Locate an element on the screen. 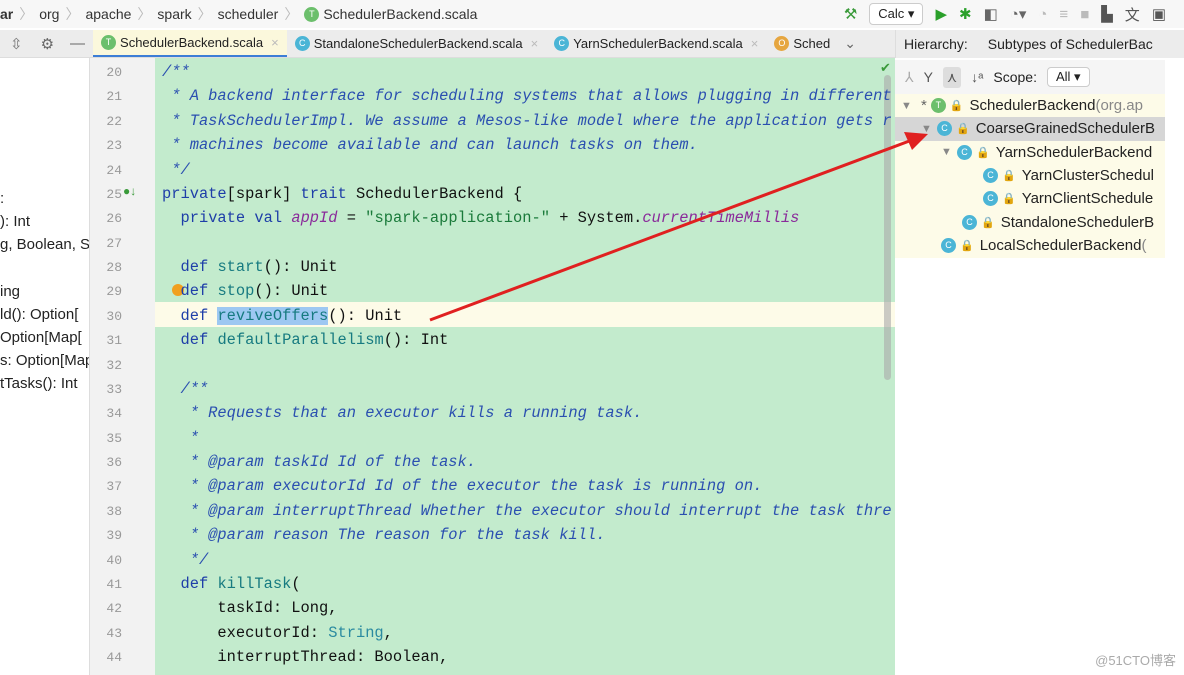 The height and width of the screenshot is (675, 1184). annotation-arrow is located at coordinates (678, 227).